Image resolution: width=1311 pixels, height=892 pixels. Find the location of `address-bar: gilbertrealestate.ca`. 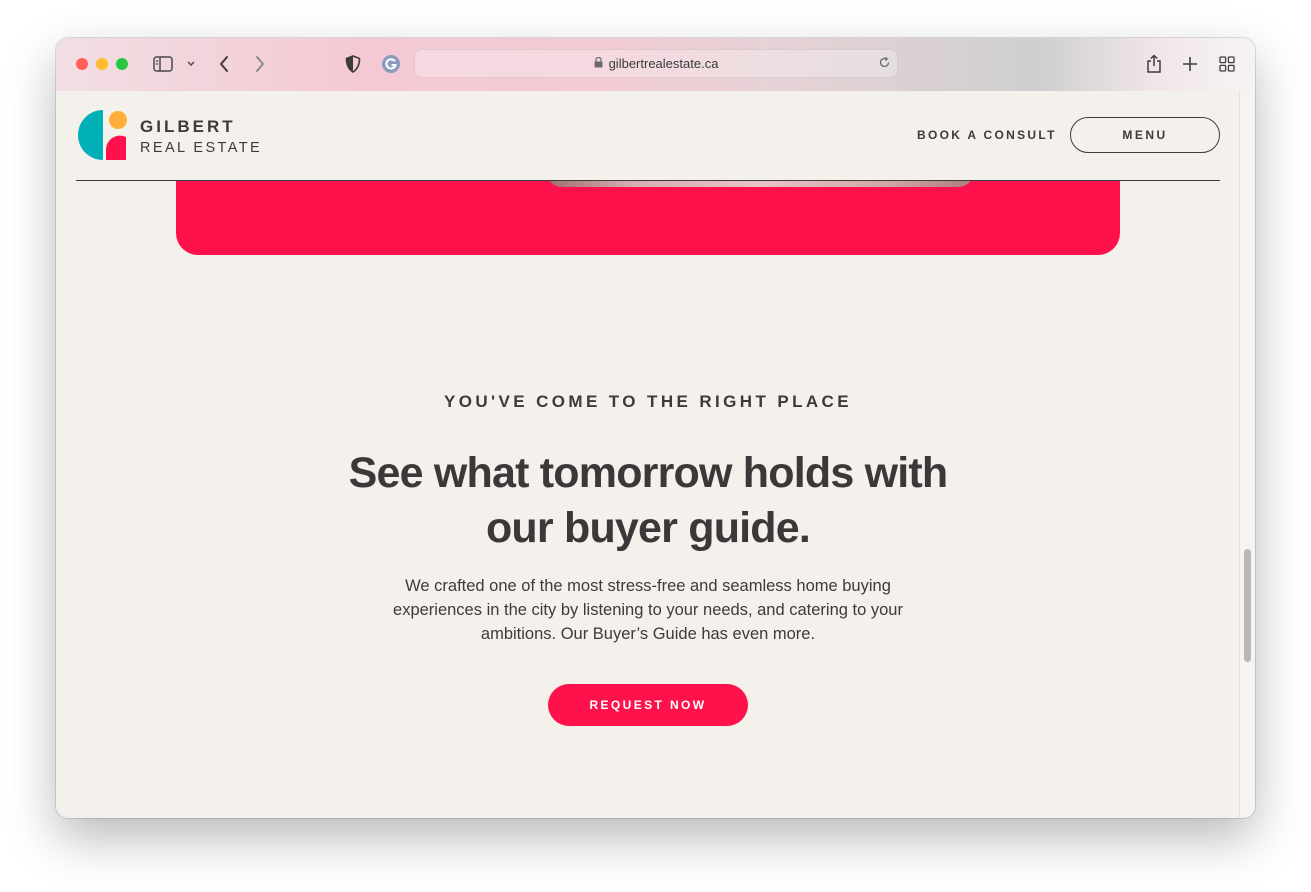

address-bar: gilbertrealestate.ca is located at coordinates (656, 63).